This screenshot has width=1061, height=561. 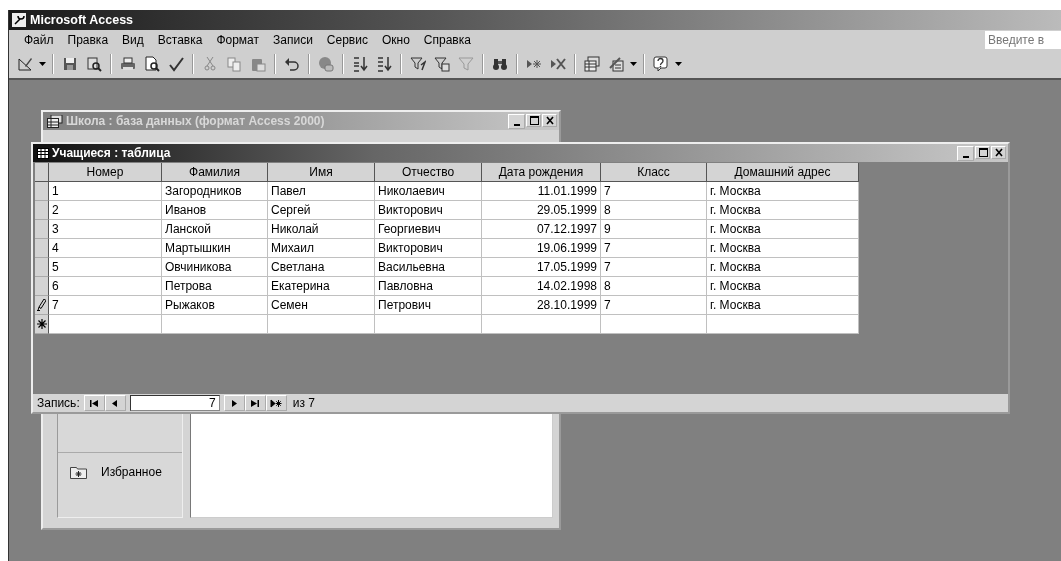 What do you see at coordinates (234, 403) in the screenshot?
I see `next-record-button` at bounding box center [234, 403].